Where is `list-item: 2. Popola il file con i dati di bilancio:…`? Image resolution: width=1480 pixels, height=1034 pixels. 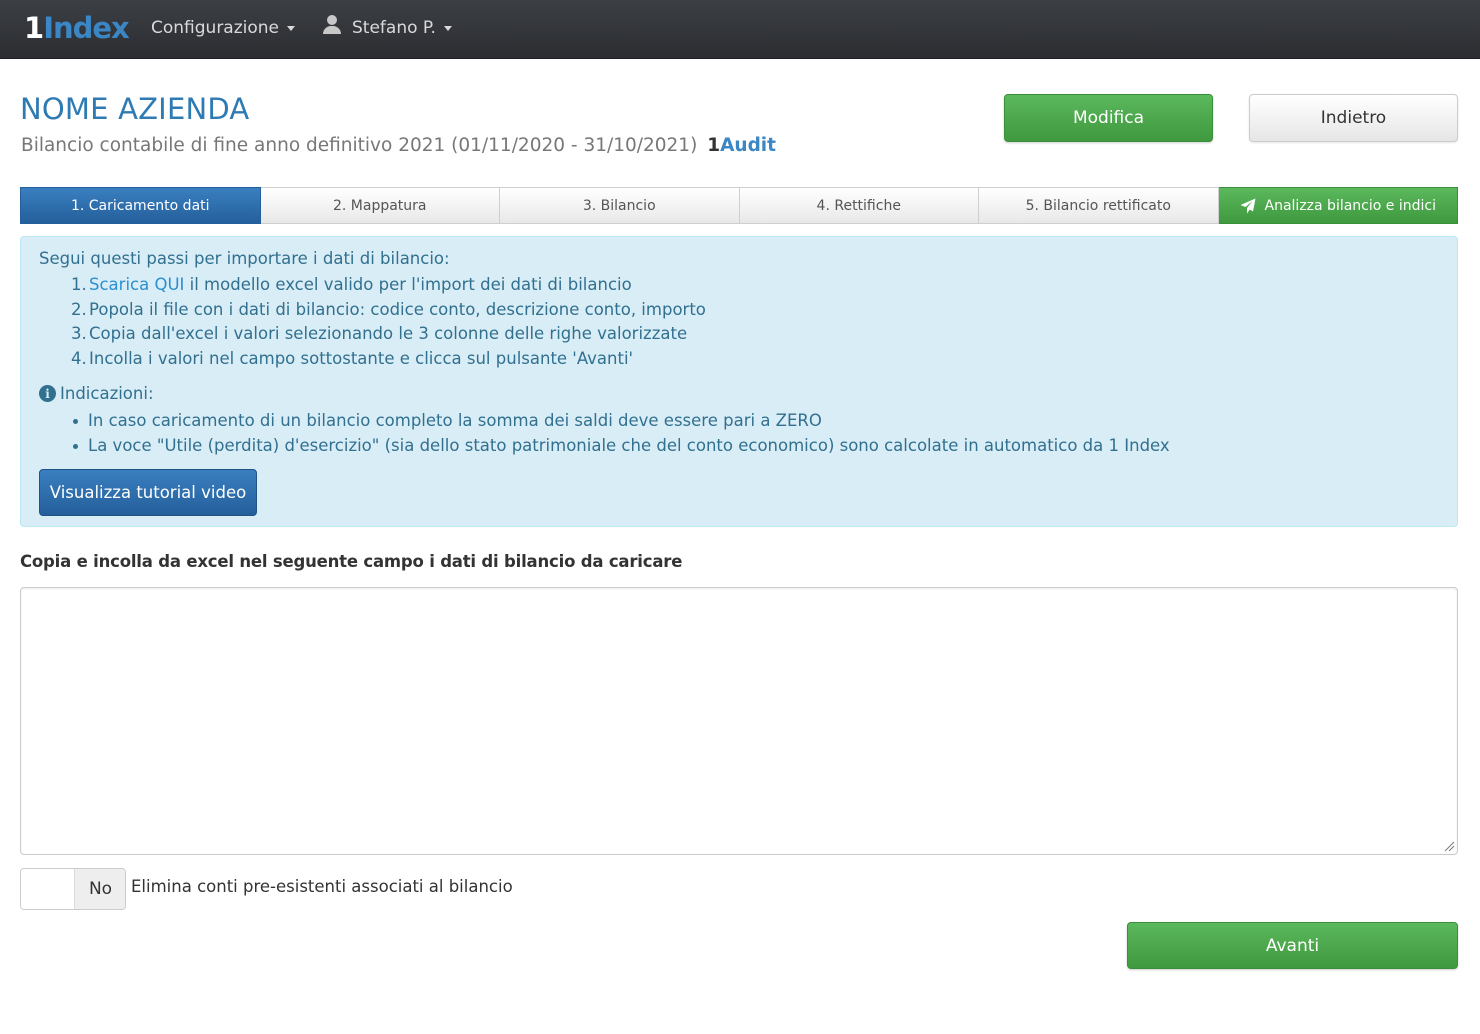
list-item: 2. Popola il file con i dati di bilancio:… is located at coordinates (388, 309).